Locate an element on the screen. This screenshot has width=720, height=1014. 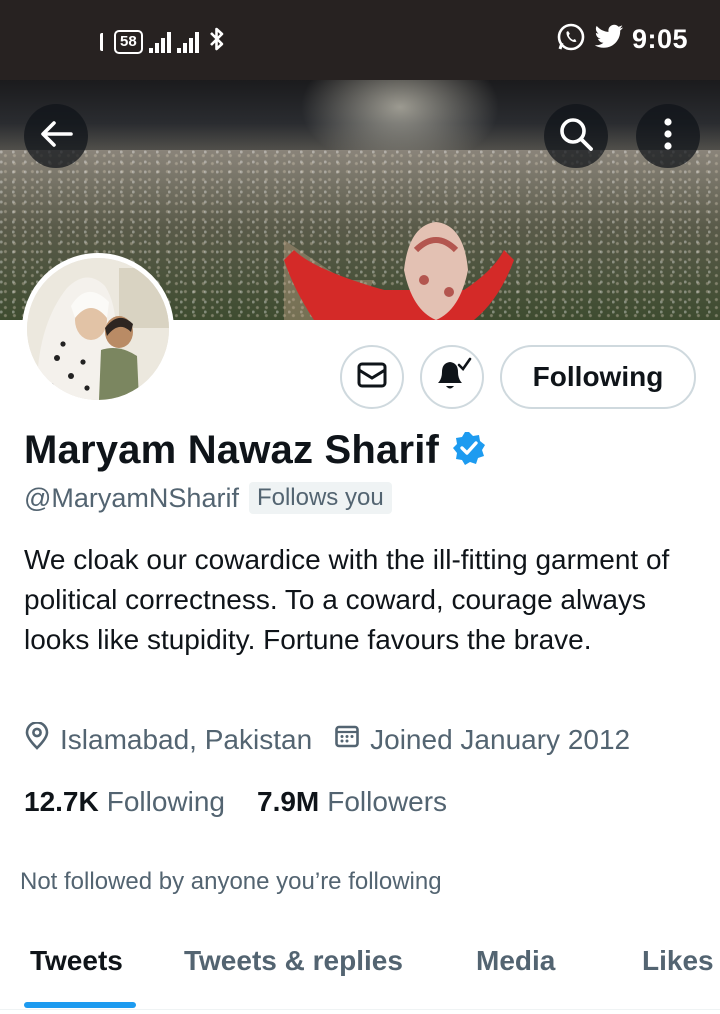
profile-handle-row: @MaryamNSharif Follows you is located at coordinates (208, 498).